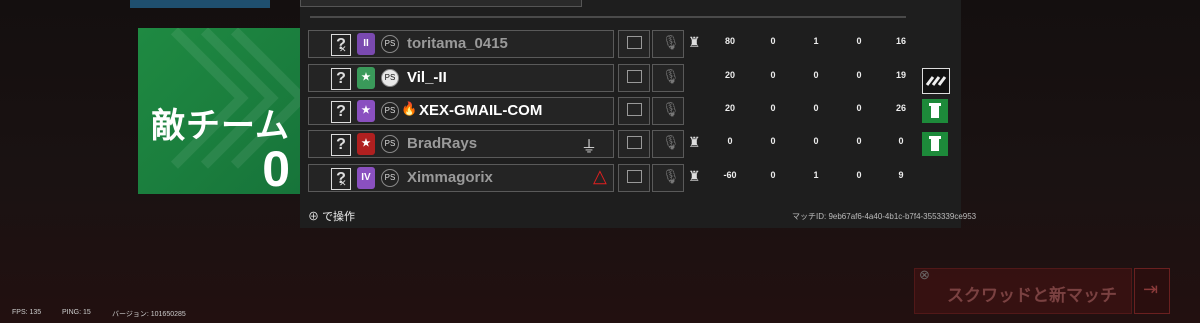  Describe the element at coordinates (924, 275) in the screenshot. I see `close-icon: ⊗` at that location.